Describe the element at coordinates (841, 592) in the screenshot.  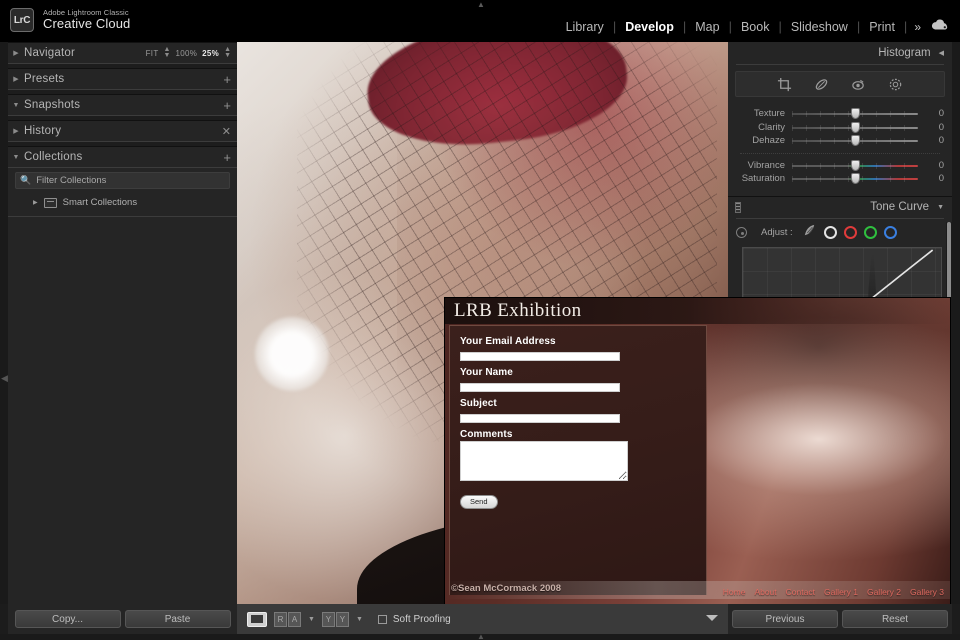
I see `nav-link-gallery-1: Gallery 1` at that location.